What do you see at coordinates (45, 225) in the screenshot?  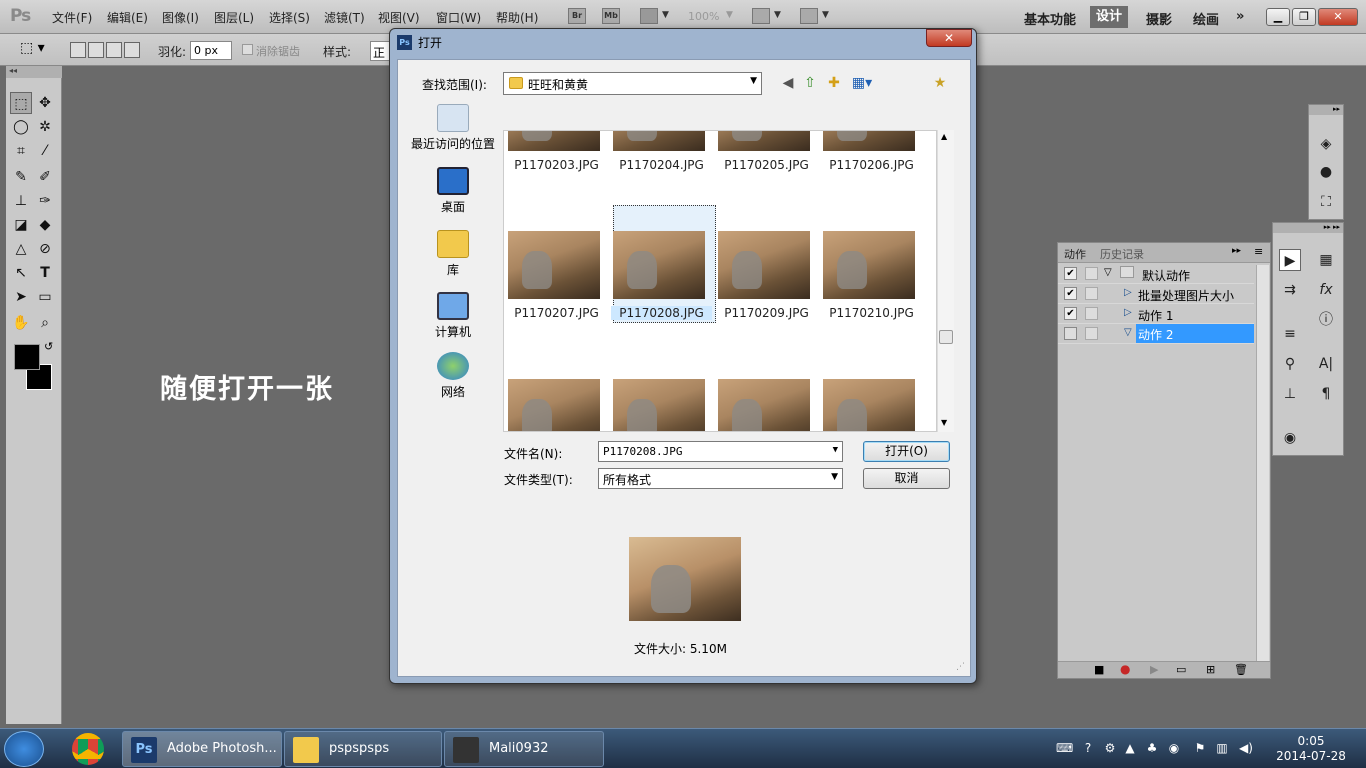 I see `paint-bucket-icon: ◆` at bounding box center [45, 225].